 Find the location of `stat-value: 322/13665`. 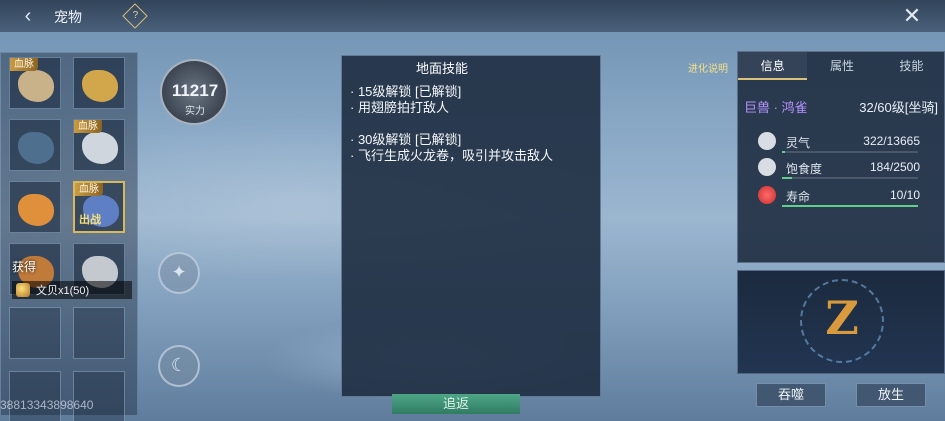

stat-value: 322/13665 is located at coordinates (891, 141).